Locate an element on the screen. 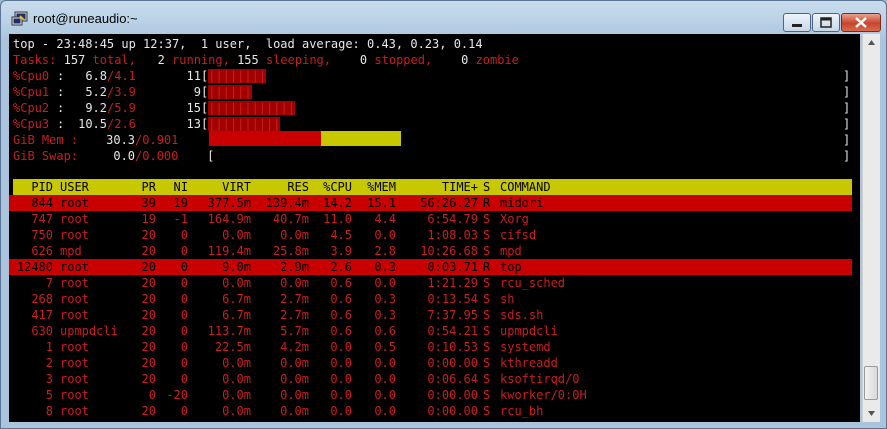  process-virt: 6.7m is located at coordinates (236, 299).